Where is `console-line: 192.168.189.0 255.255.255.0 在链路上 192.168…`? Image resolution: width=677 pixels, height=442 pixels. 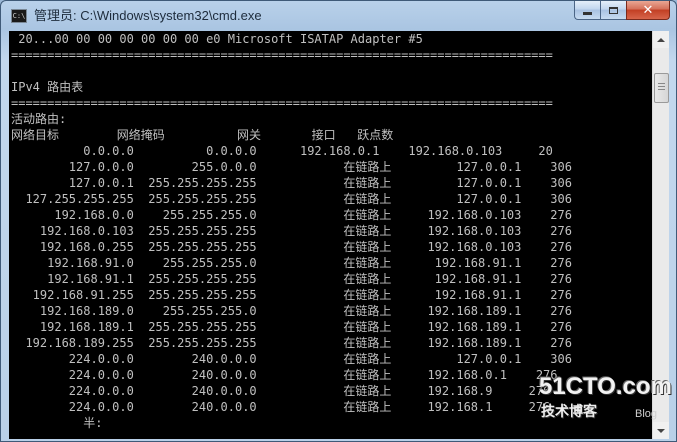 console-line: 192.168.189.0 255.255.255.0 在链路上 192.168… is located at coordinates (291, 311).